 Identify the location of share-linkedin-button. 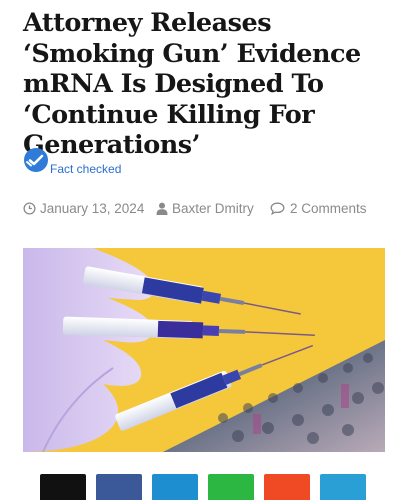
(175, 487).